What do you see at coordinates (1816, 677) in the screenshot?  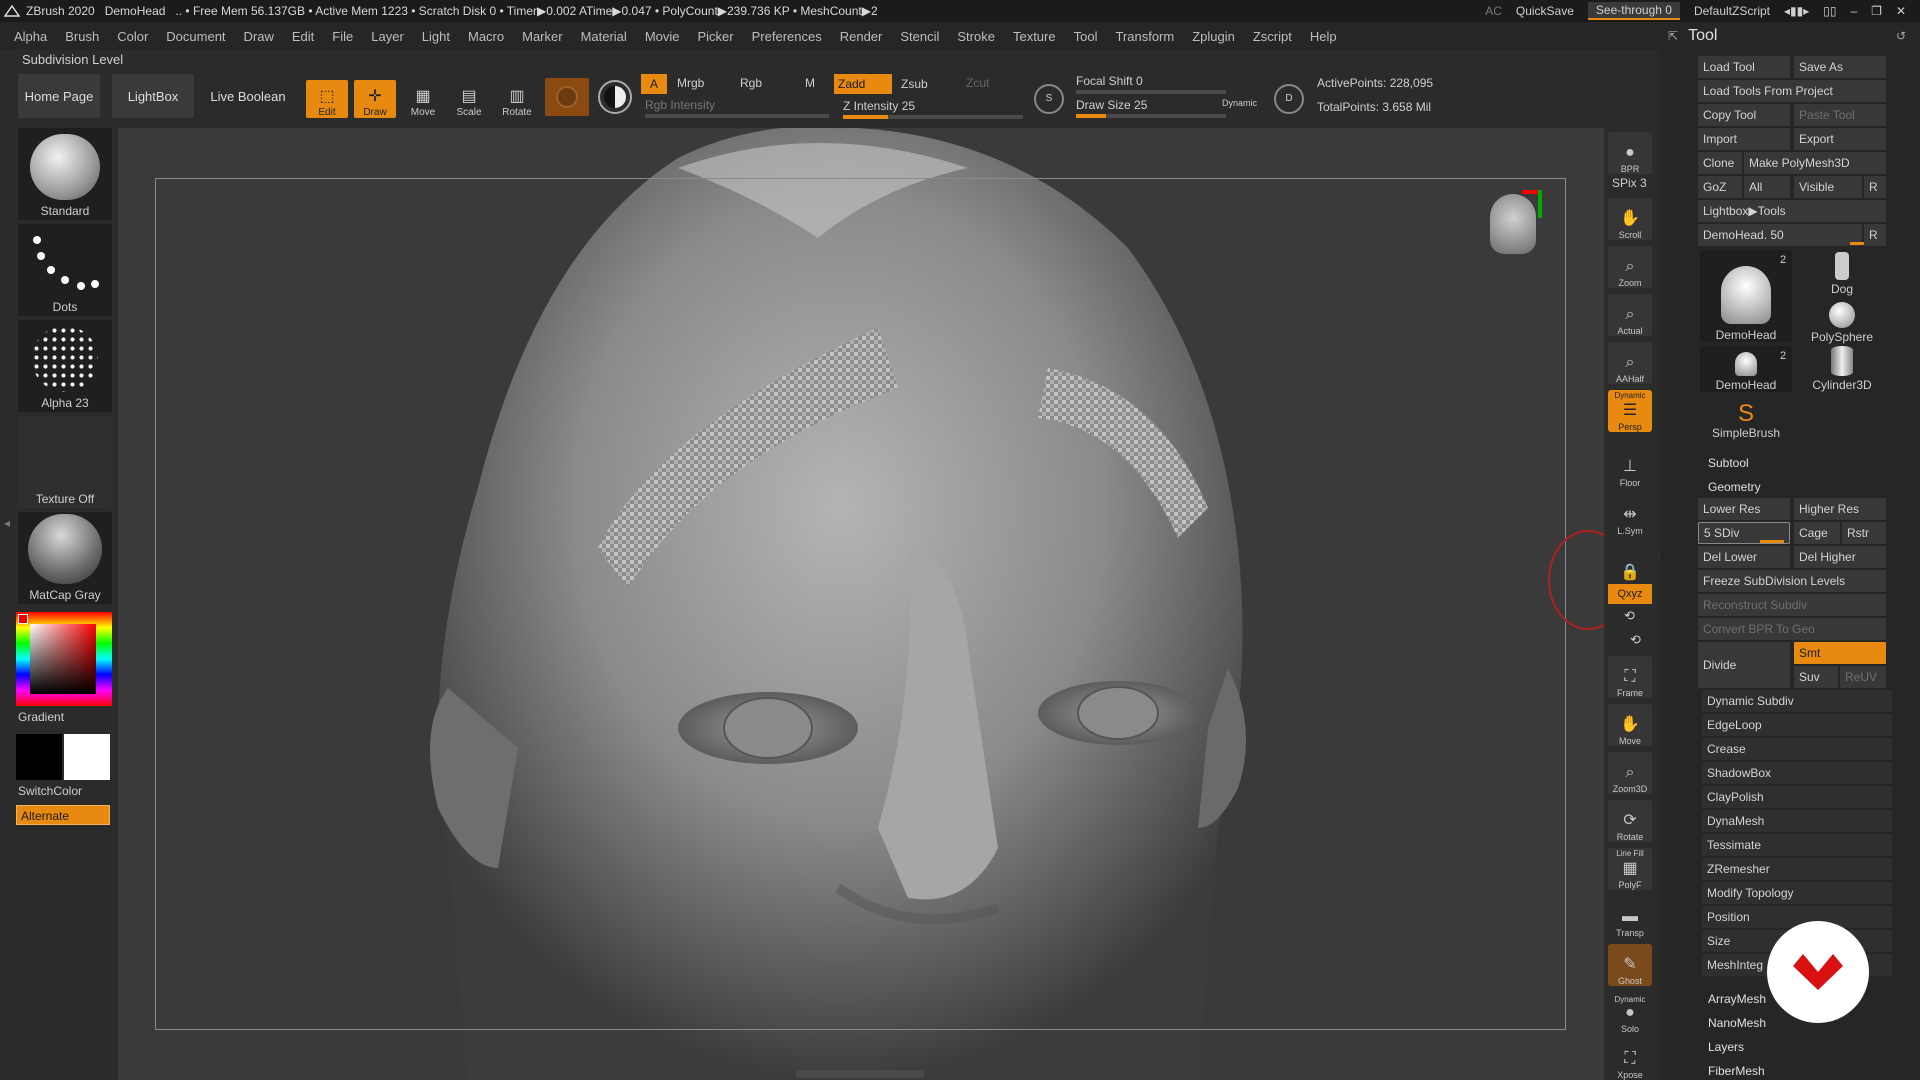 I see `suv-toggle: Suv` at bounding box center [1816, 677].